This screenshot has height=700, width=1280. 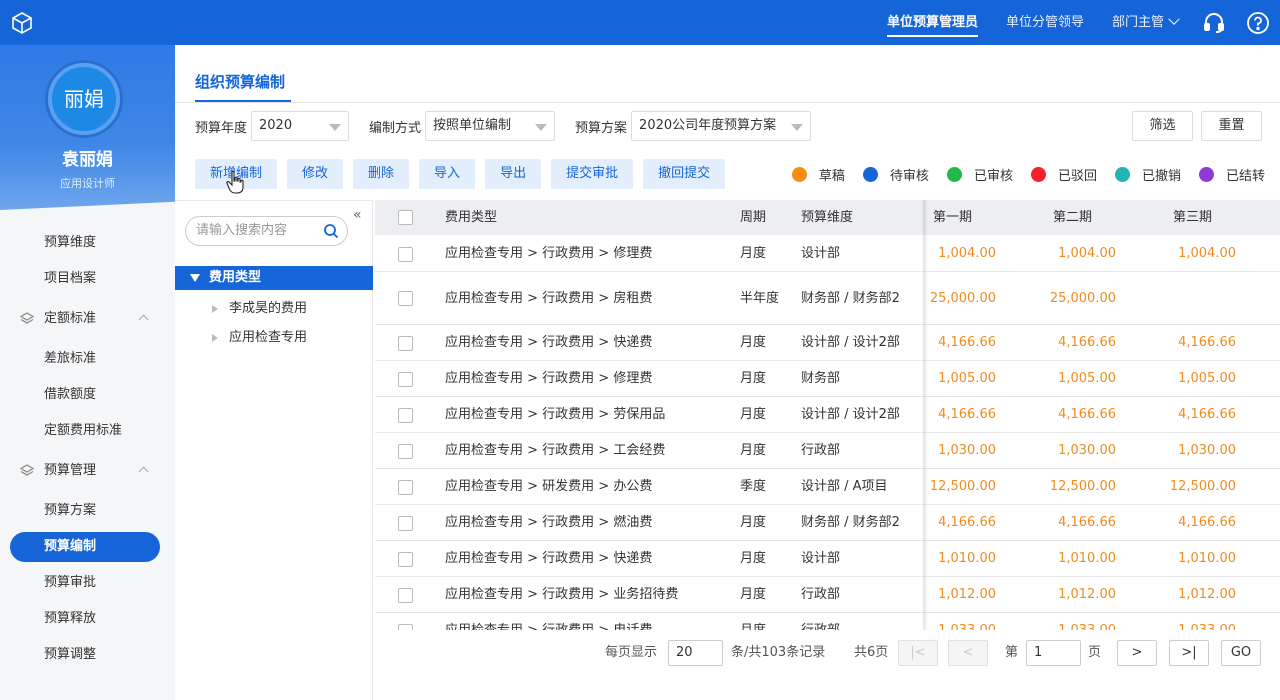 I want to click on layers-icon, so click(x=27, y=470).